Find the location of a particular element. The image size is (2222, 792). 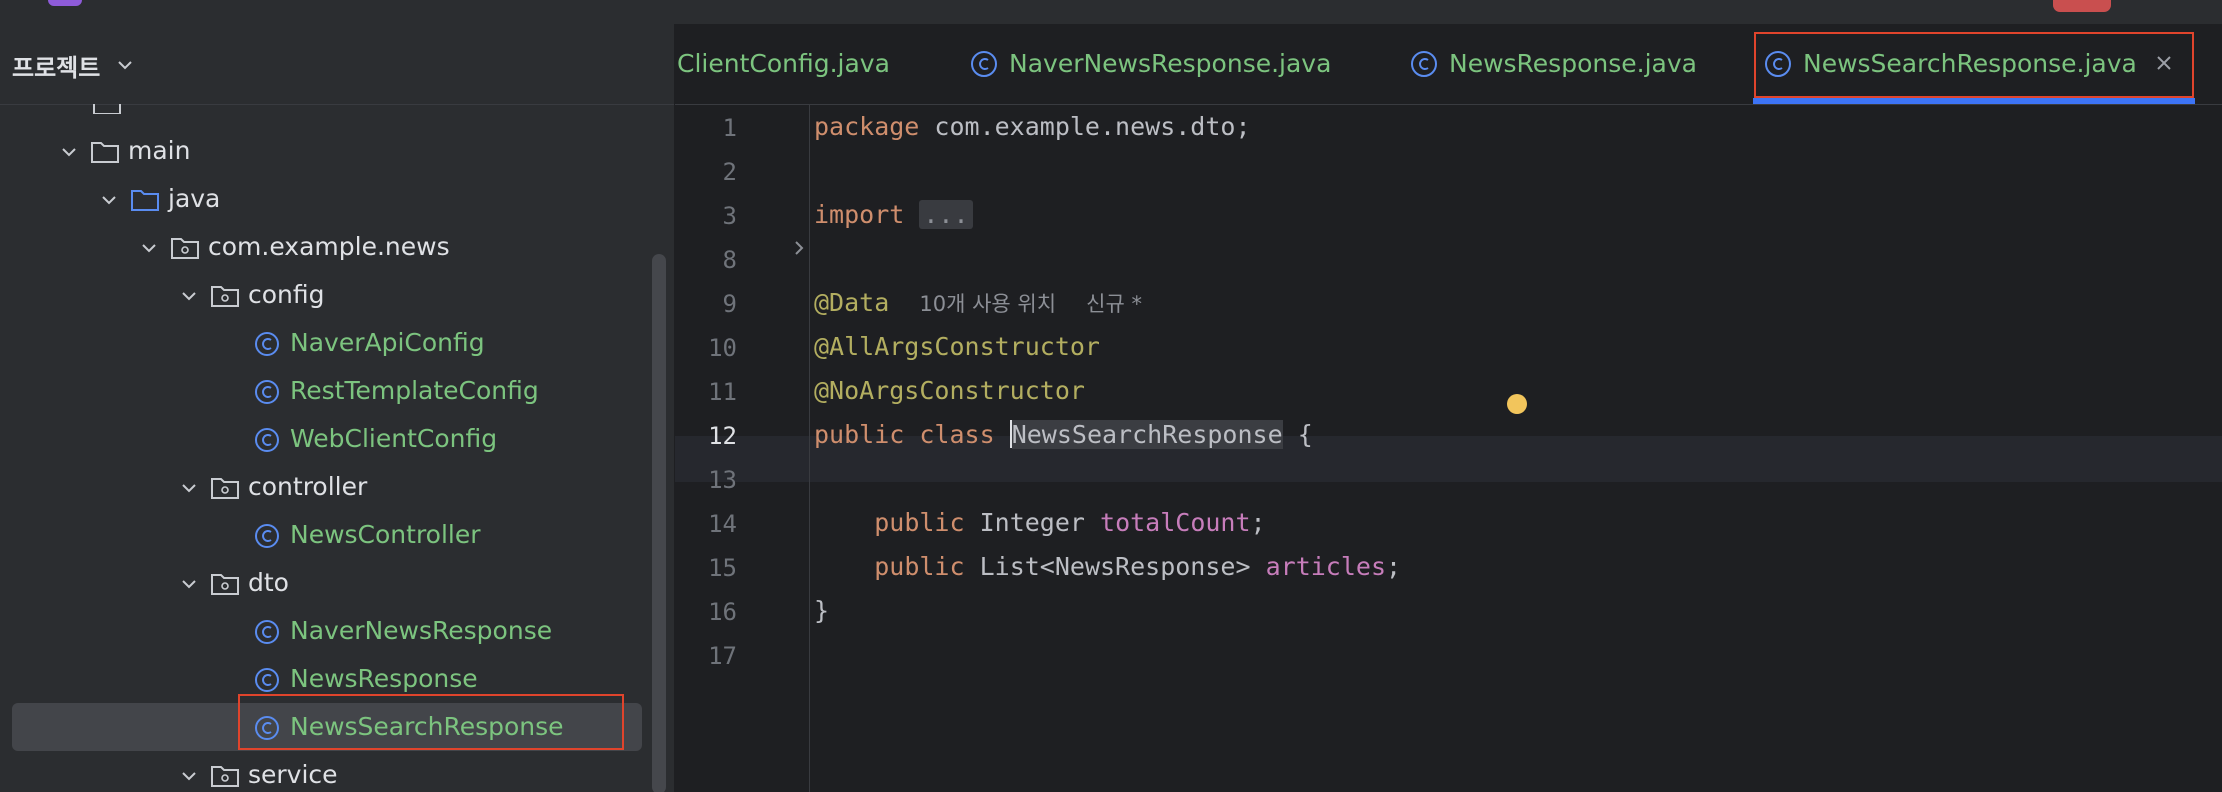

tree-row-java: java is located at coordinates (330, 200).